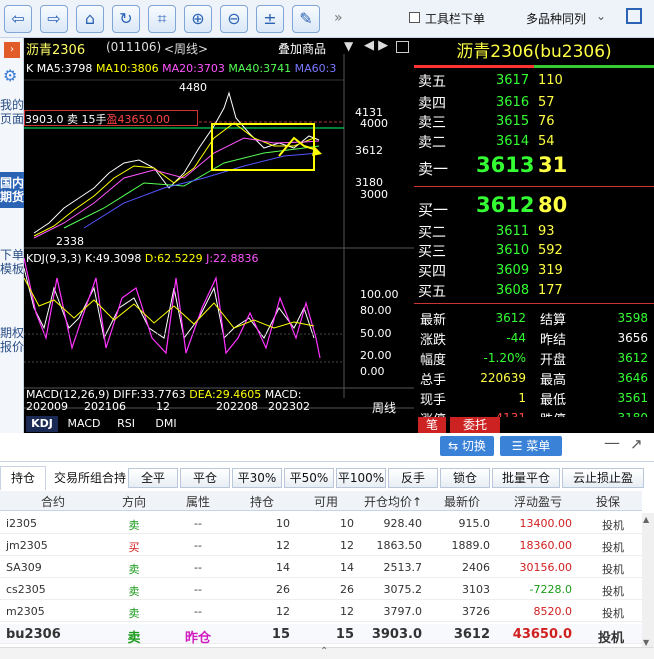 The height and width of the screenshot is (659, 654). I want to click on tab-macd: MACD, so click(84, 424).